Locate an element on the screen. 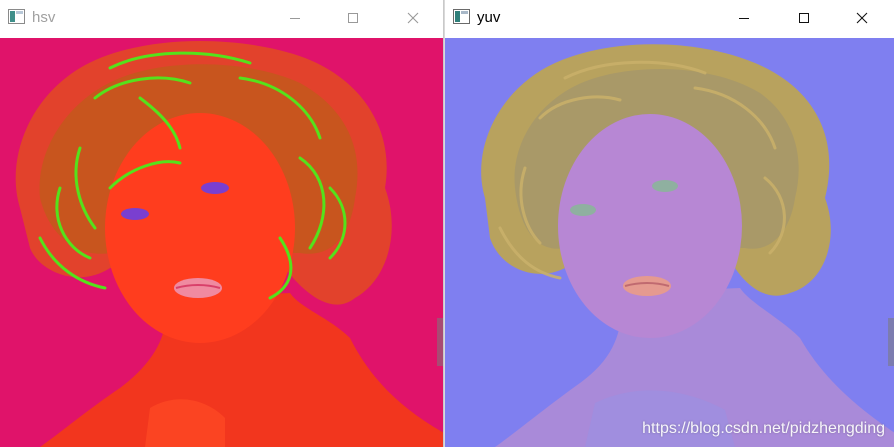 The image size is (894, 447). window-title: yuv is located at coordinates (489, 17).